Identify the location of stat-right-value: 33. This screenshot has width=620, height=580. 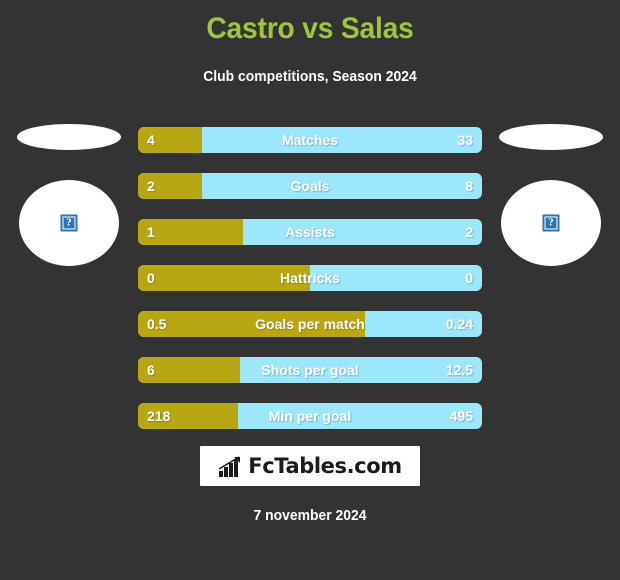
(465, 140).